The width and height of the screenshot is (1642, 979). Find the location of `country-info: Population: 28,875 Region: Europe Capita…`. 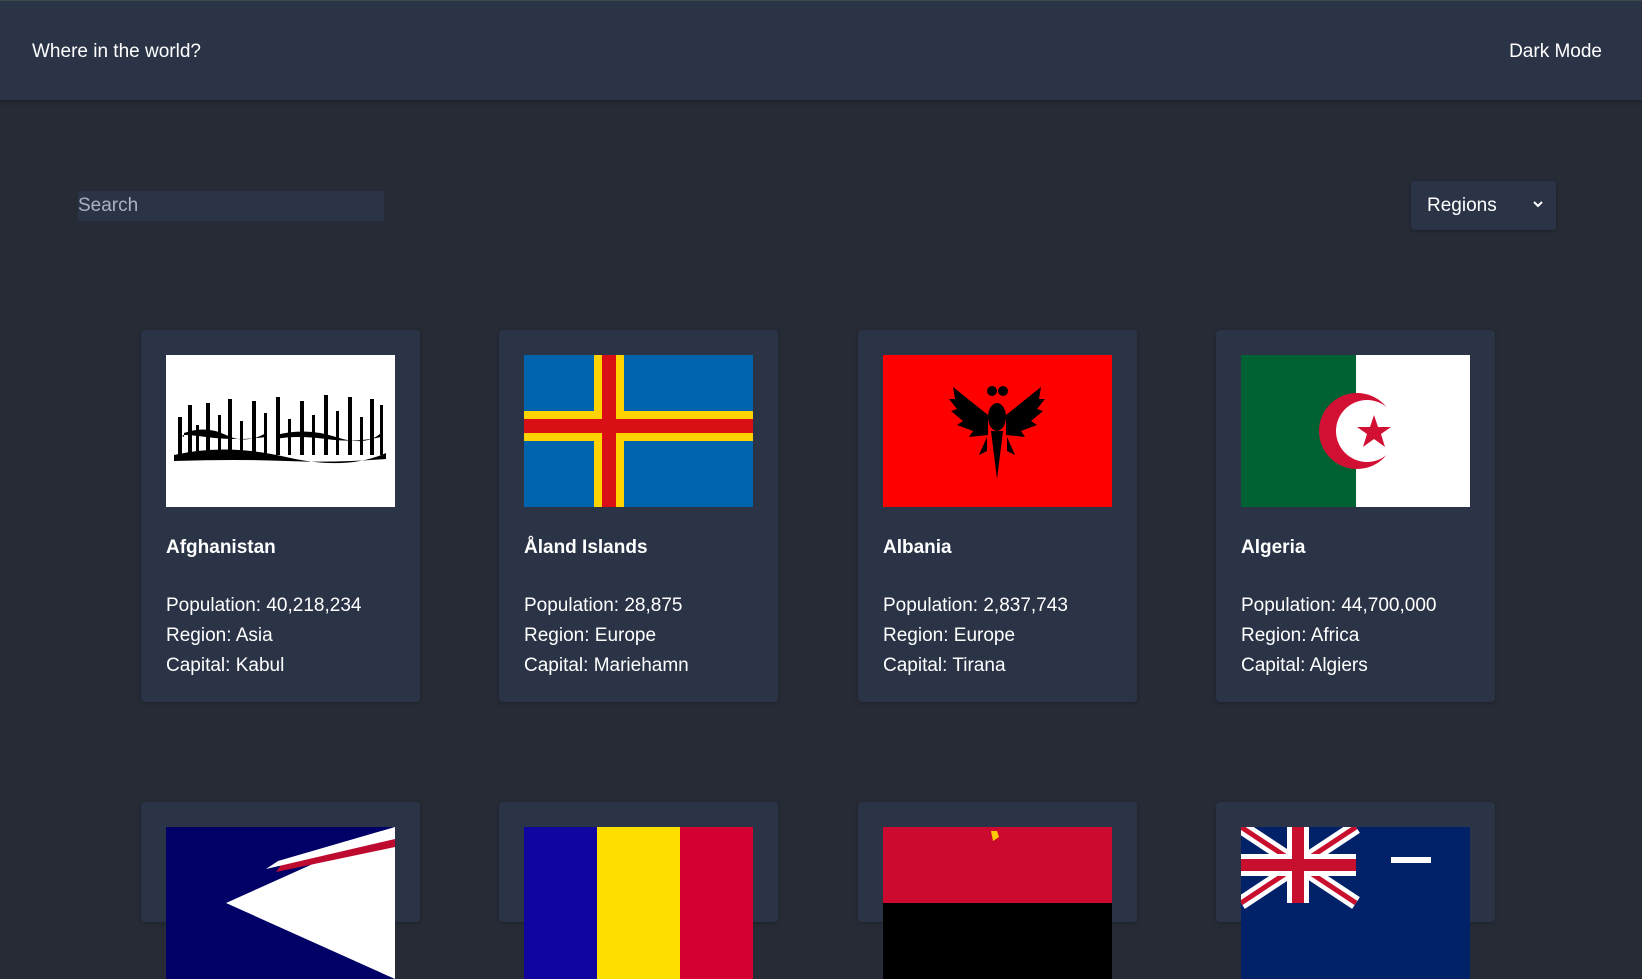

country-info: Population: 28,875 Region: Europe Capita… is located at coordinates (606, 636).